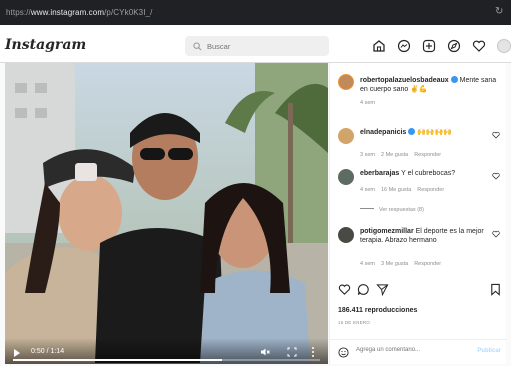 Image resolution: width=511 pixels, height=366 pixels. I want to click on top-nav: Instagram, so click(255, 44).